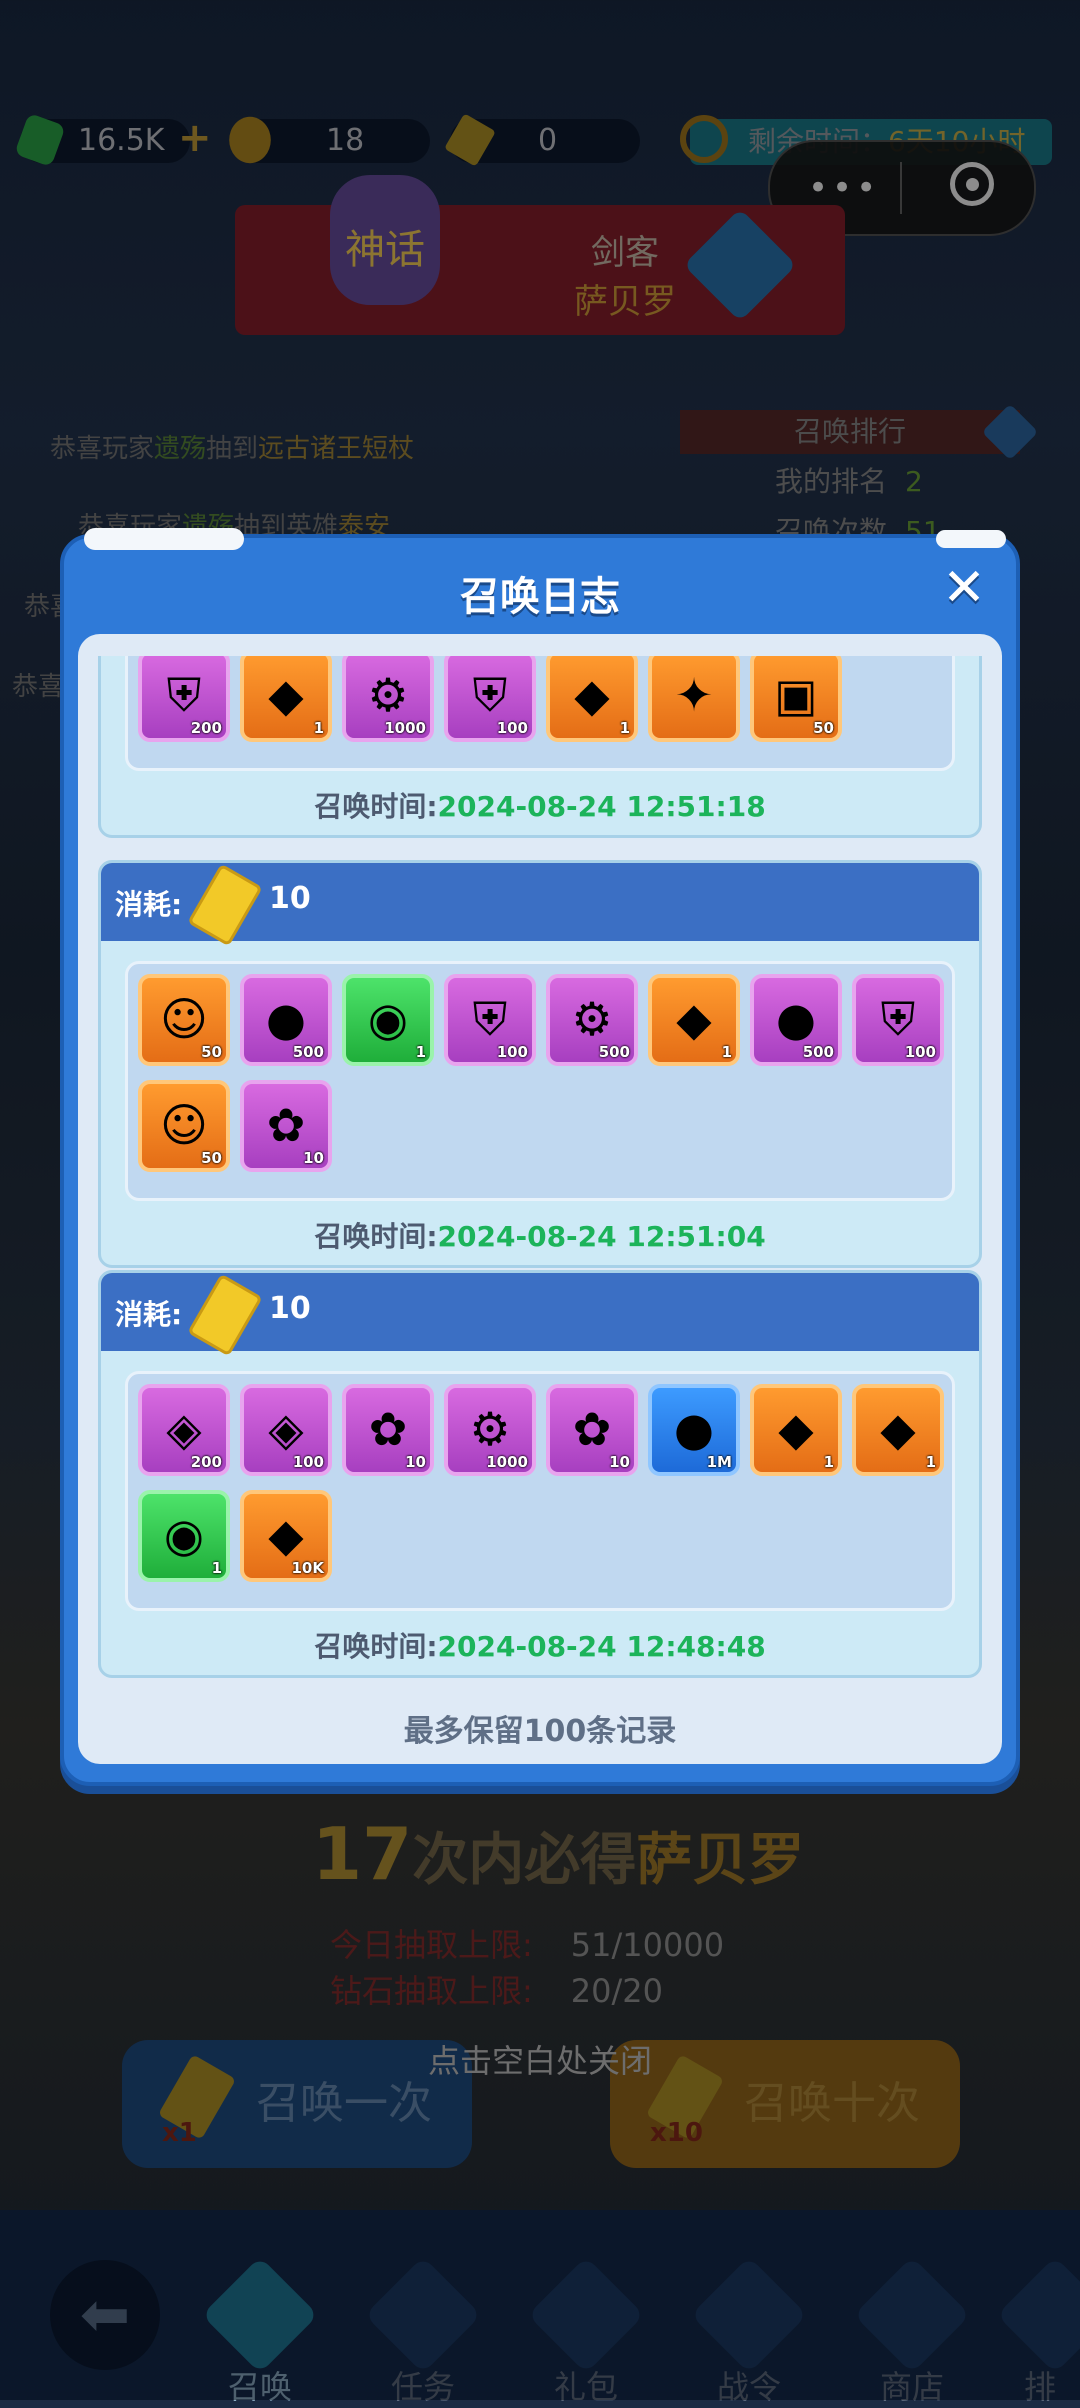 The height and width of the screenshot is (2408, 1080). I want to click on reward-grid: ☺ 50 ● 500 ◉ 1 ⛨ 100 ⚙ 500 ◆ 1 ● 500 ⛨ 100 ☺ 50 ✿ 10, so click(540, 1081).